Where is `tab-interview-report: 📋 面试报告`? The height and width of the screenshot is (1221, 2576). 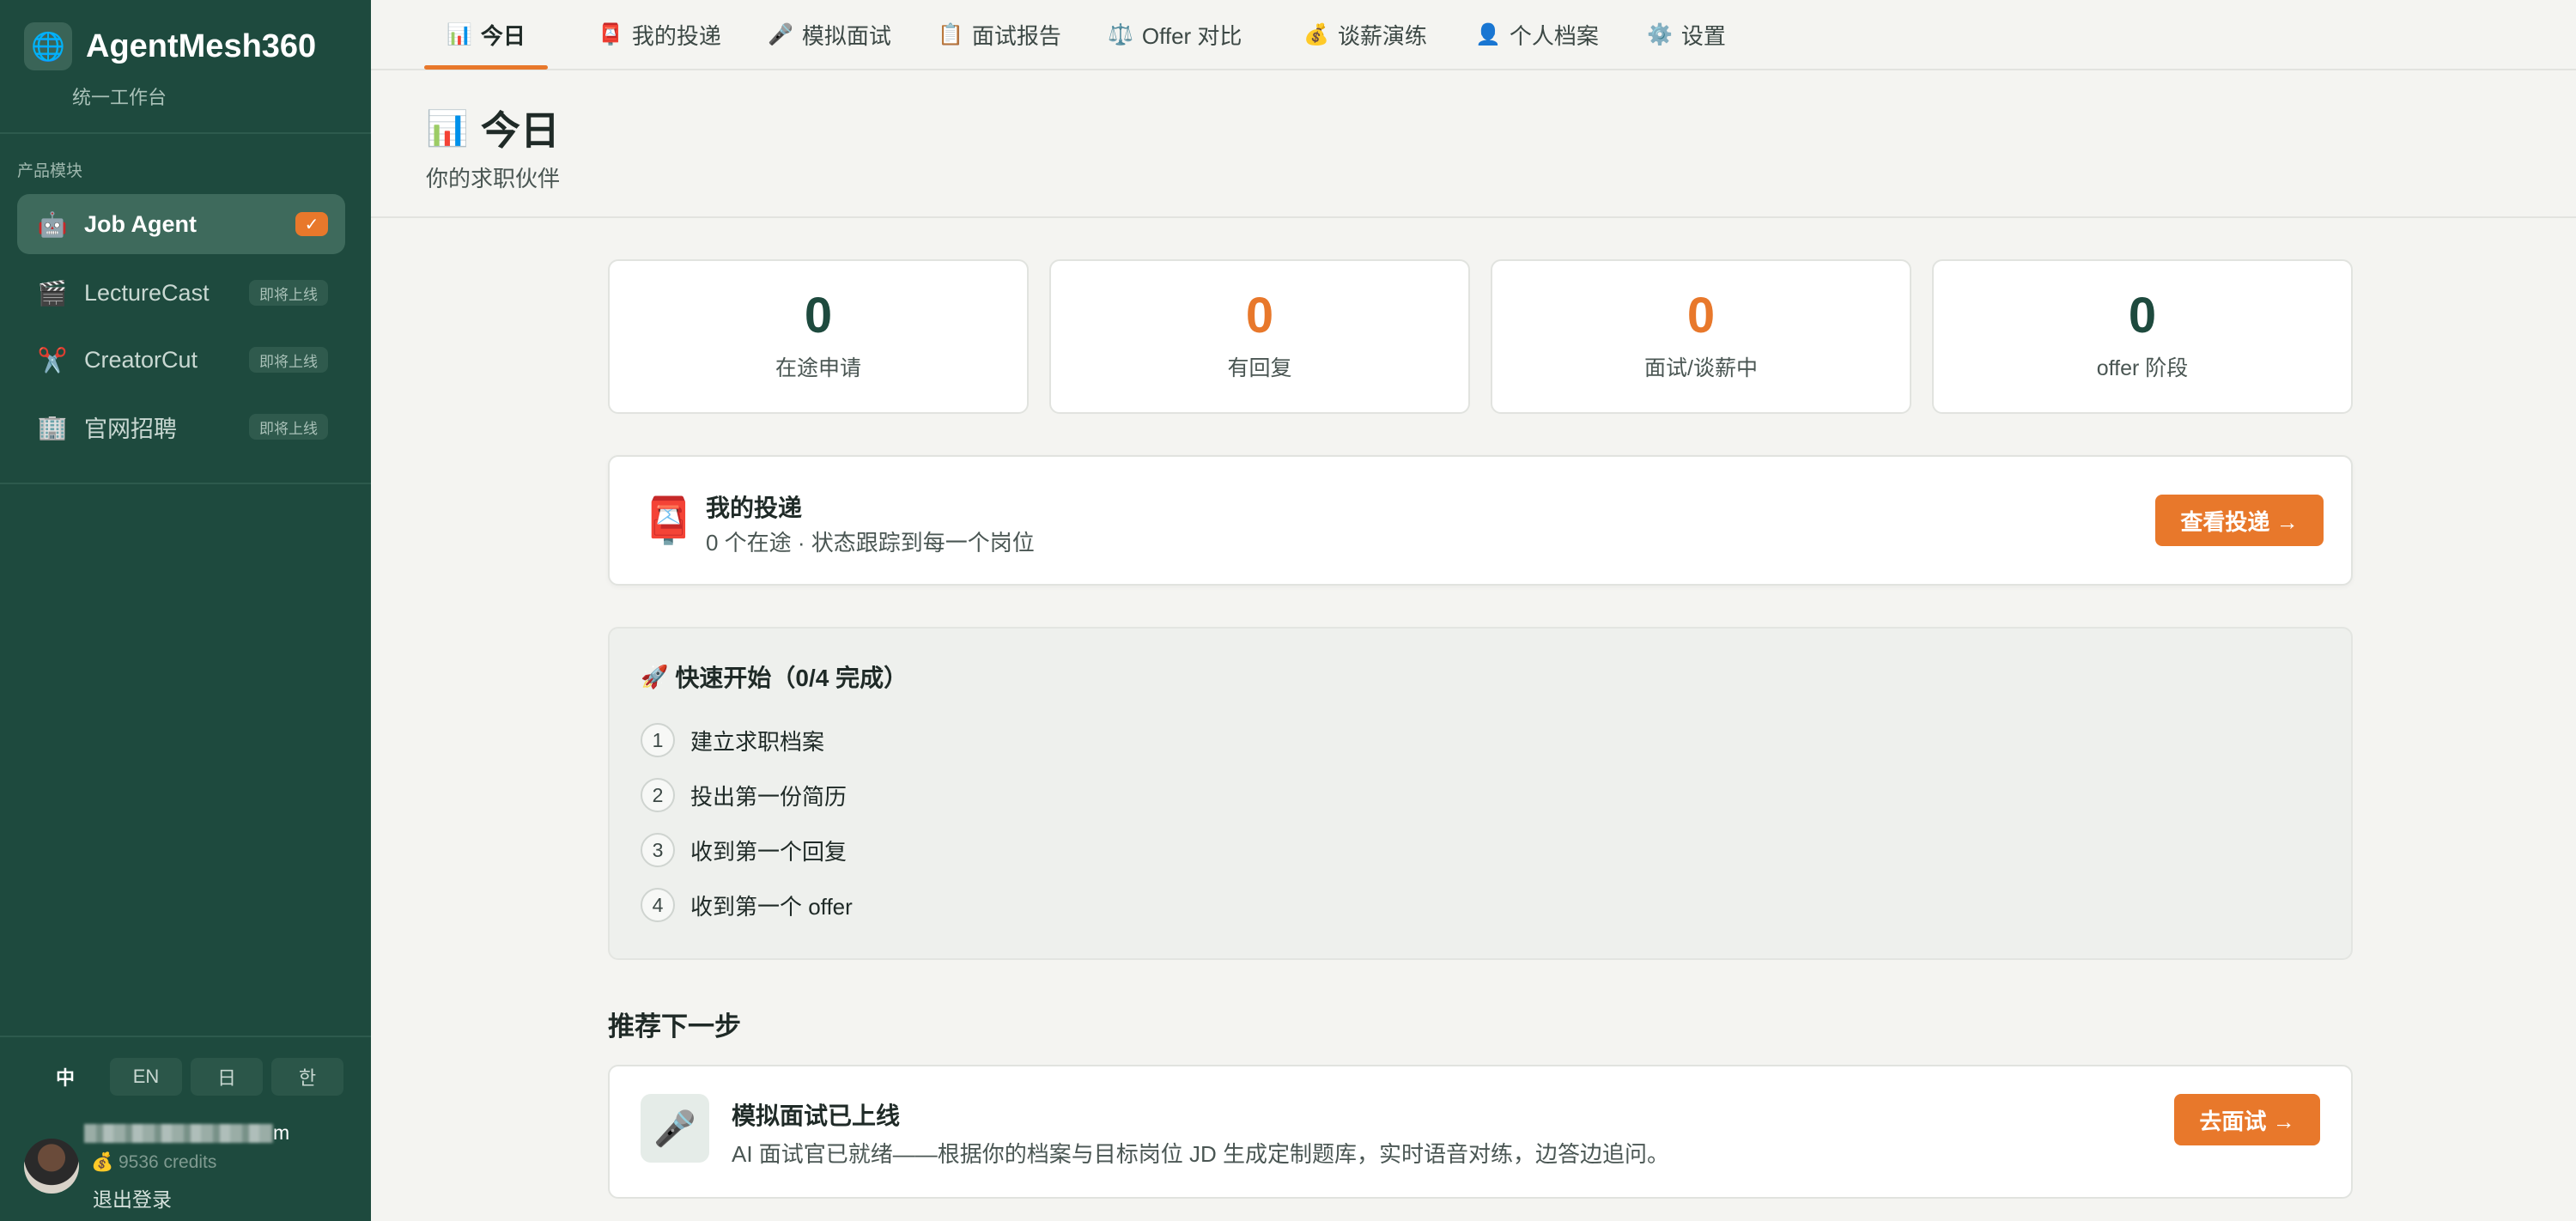 tab-interview-report: 📋 面试报告 is located at coordinates (999, 34).